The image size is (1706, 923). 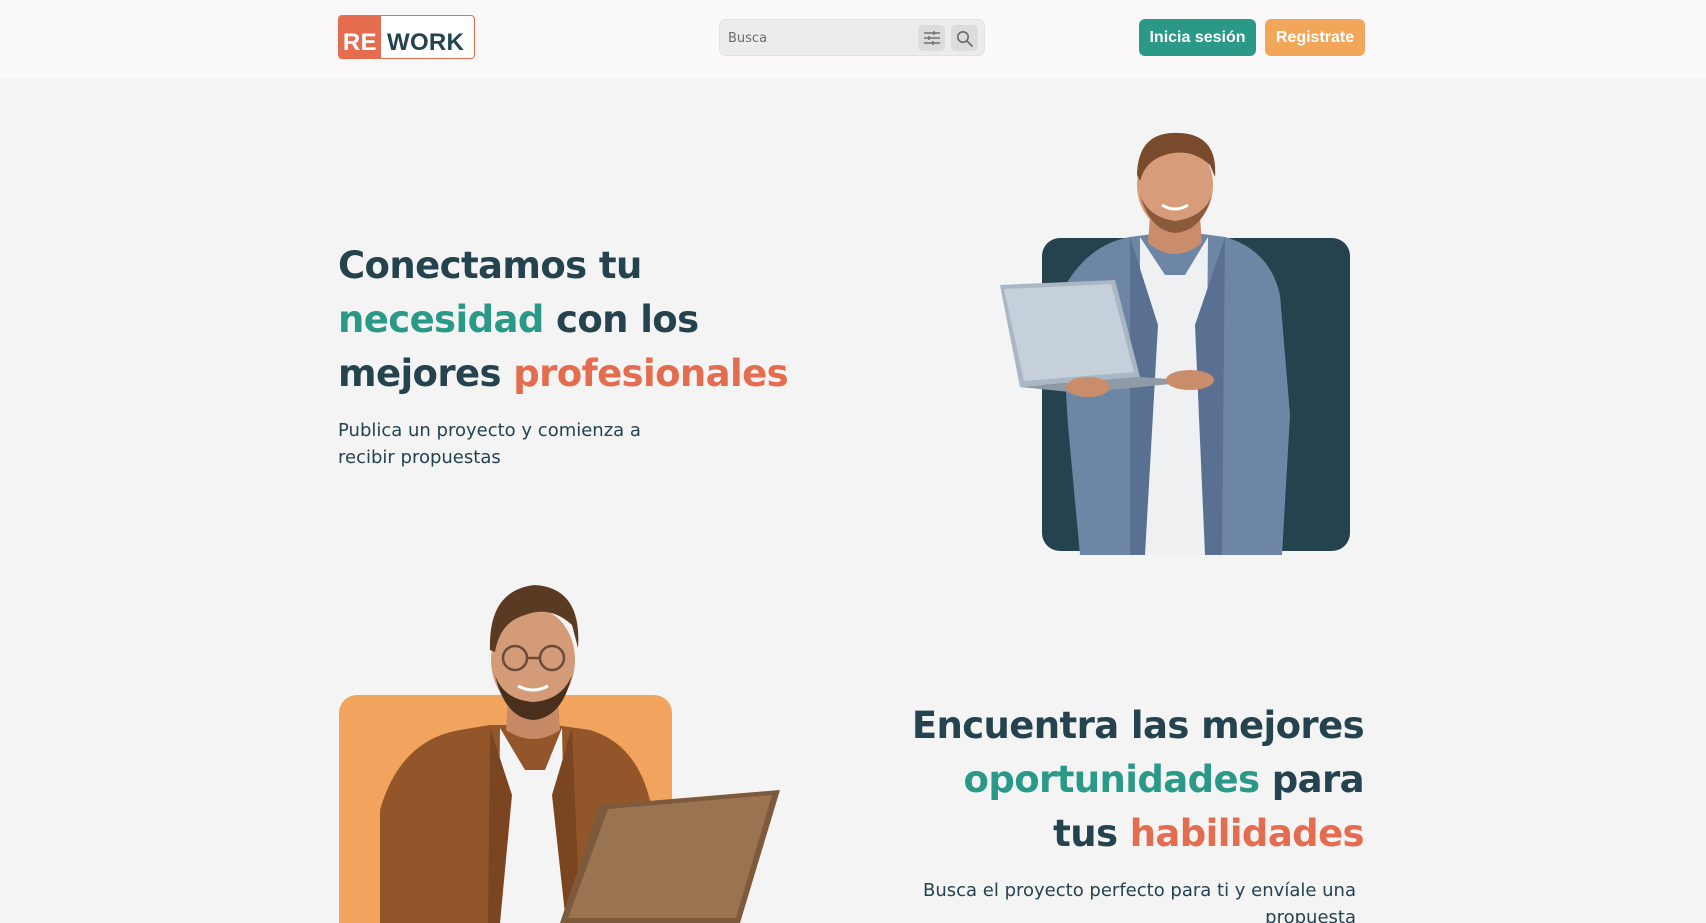 I want to click on hero-title-pre: mejores, so click(x=420, y=373).